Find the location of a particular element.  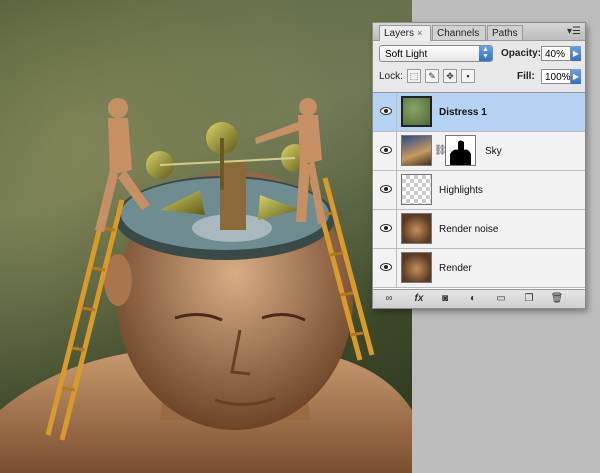

trash-icon: 🗑 is located at coordinates (557, 298).